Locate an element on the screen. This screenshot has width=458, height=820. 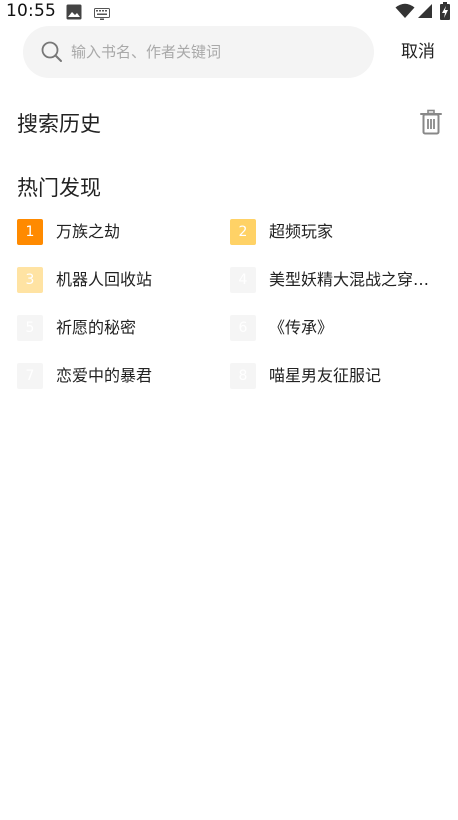
rank-badge: 8 is located at coordinates (243, 376).